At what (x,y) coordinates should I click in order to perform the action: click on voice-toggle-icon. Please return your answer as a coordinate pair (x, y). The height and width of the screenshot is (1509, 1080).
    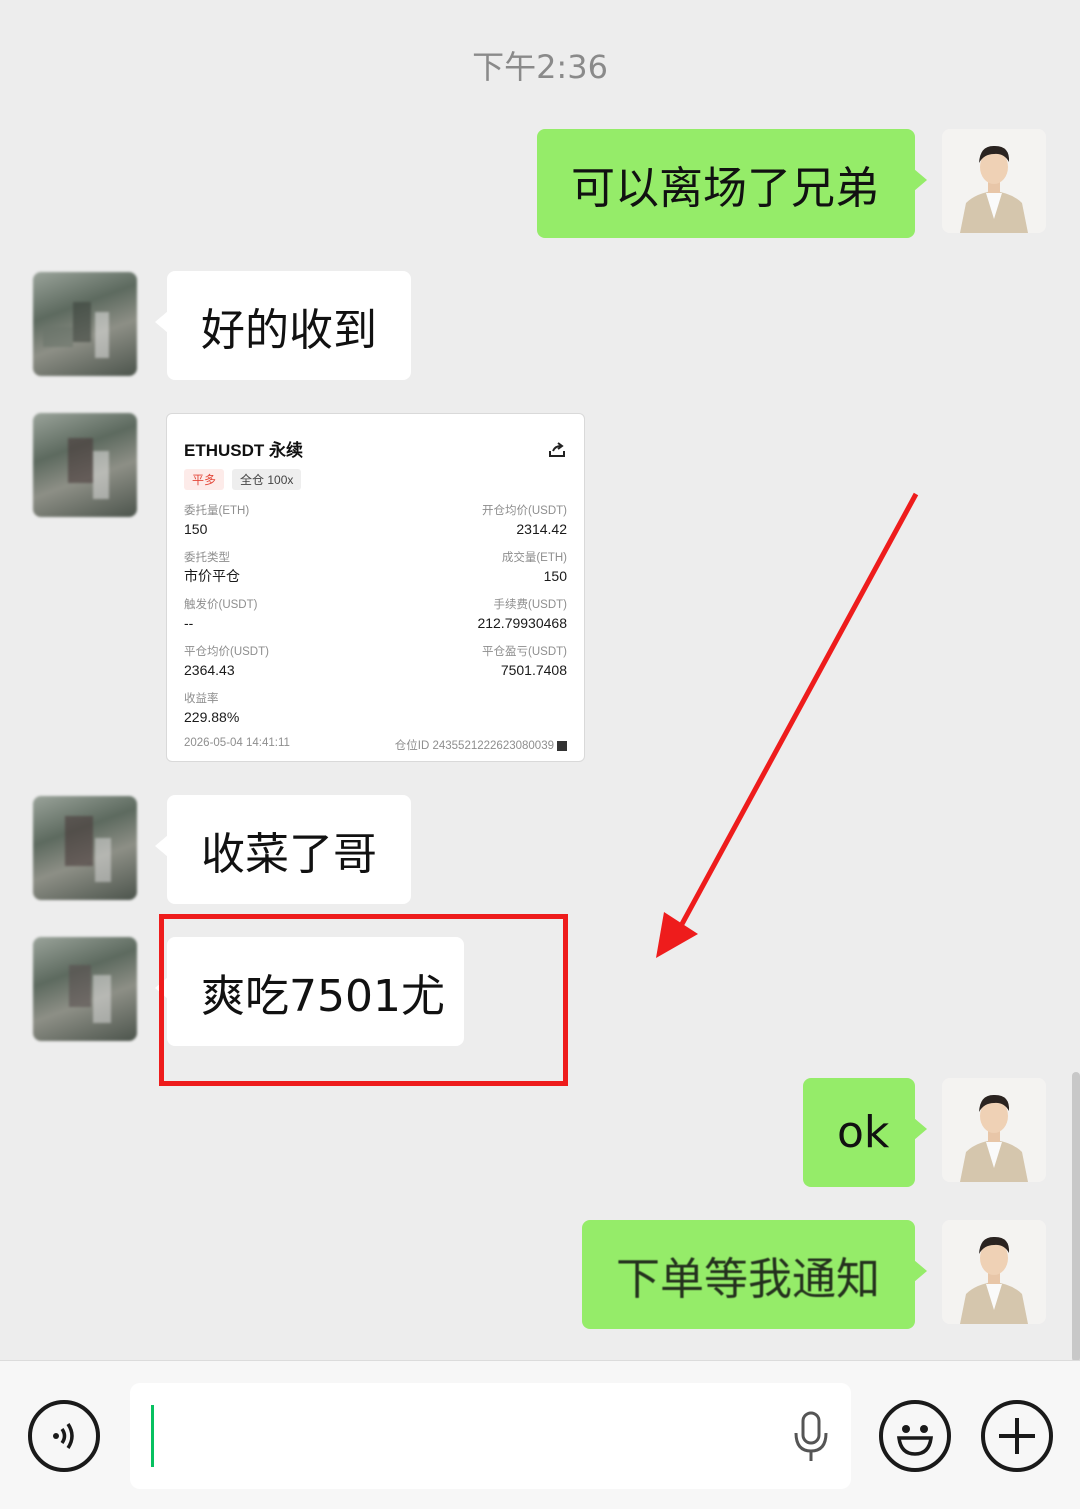
    Looking at the image, I should click on (63, 1436).